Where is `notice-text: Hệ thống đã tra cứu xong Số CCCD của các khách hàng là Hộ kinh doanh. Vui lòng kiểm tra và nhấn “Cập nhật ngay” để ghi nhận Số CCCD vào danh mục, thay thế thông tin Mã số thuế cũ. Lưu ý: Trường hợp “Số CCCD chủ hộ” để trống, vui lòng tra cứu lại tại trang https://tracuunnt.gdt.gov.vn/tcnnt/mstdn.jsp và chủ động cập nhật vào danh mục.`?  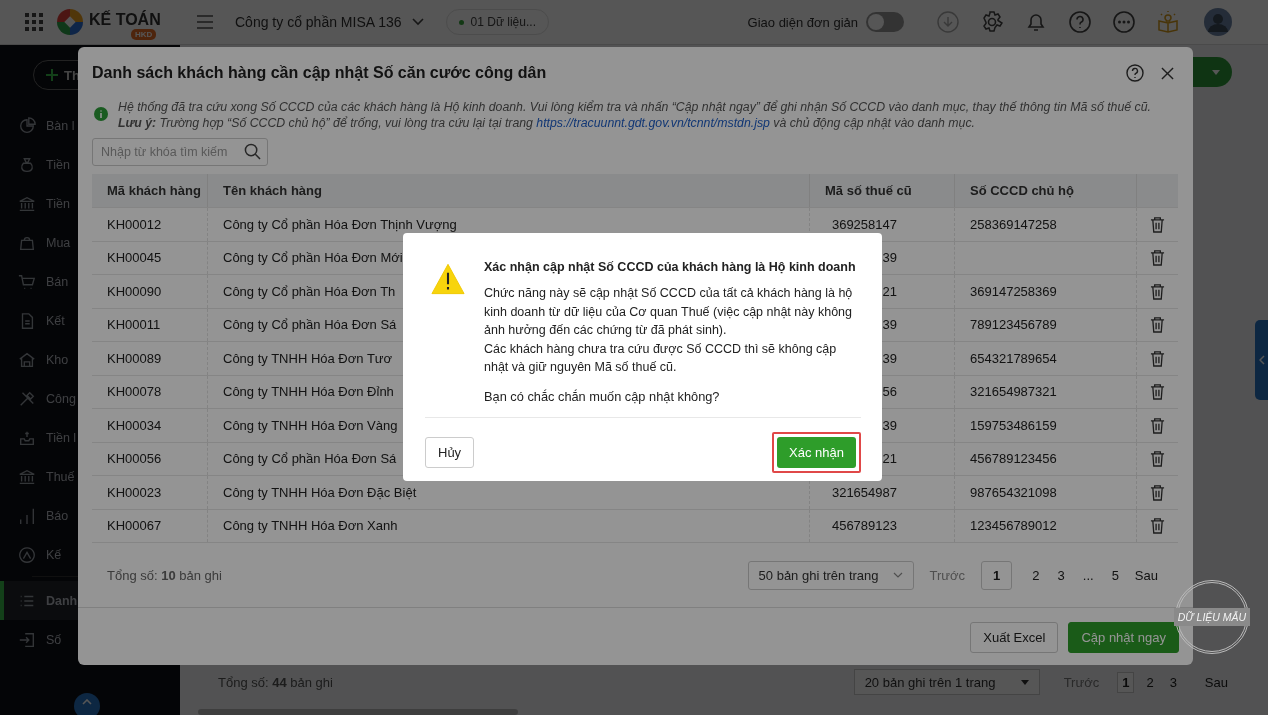
notice-text: Hệ thống đã tra cứu xong Số CCCD của các khách hàng là Hộ kinh doanh. Vui lòng kiểm tra và nhấn “Cập nhật ngay” để ghi nhận Số CCCD vào danh mục, thay thế thông tin Mã số thuế cũ. Lưu ý: Trường hợp “Số CCCD chủ hộ” để trống, vui lòng tra cứu lại tại trang https://tracuunnt.gdt.gov.vn/tcnnt/mstdn.jsp và chủ động cập nhật vào danh mục. is located at coordinates (635, 115).